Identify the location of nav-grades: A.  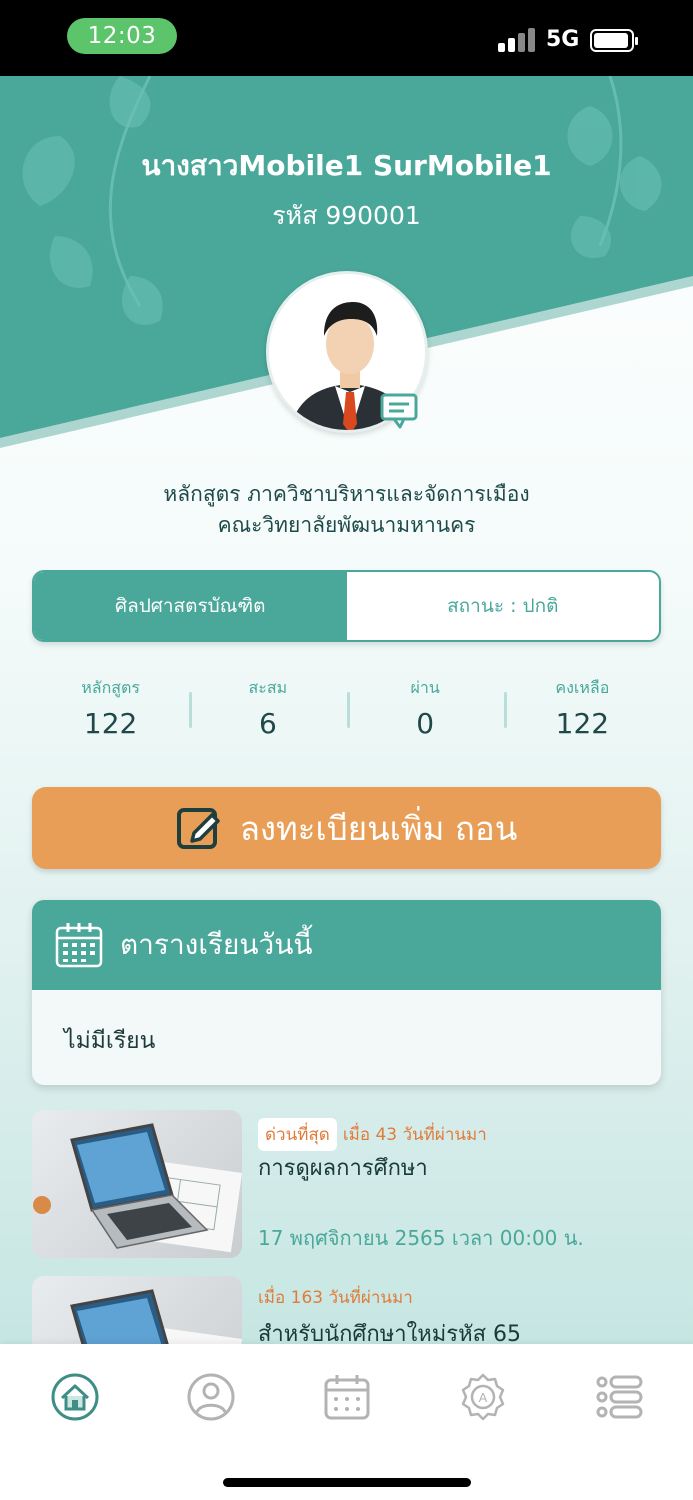
(483, 1397).